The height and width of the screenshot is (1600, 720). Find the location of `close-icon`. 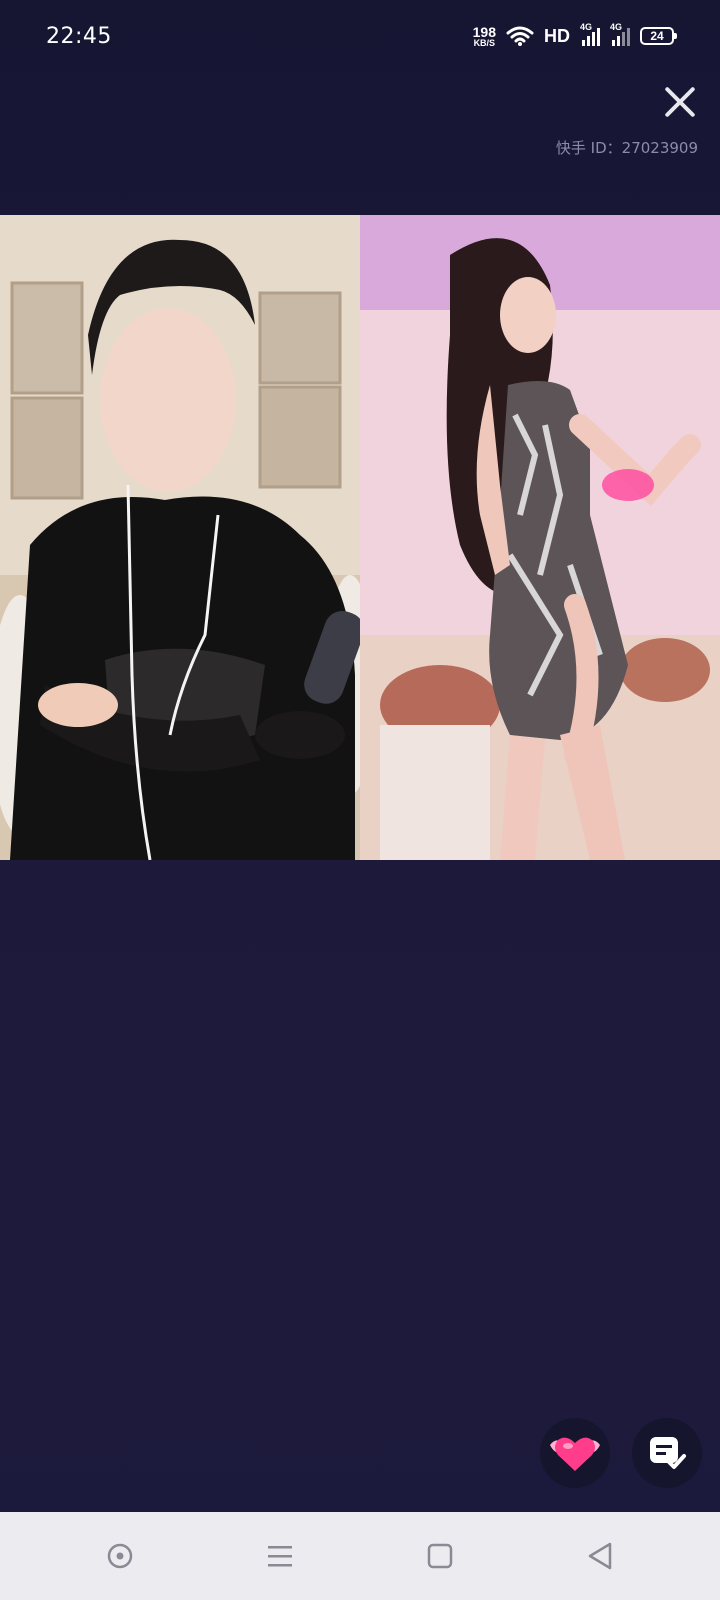

close-icon is located at coordinates (680, 102).